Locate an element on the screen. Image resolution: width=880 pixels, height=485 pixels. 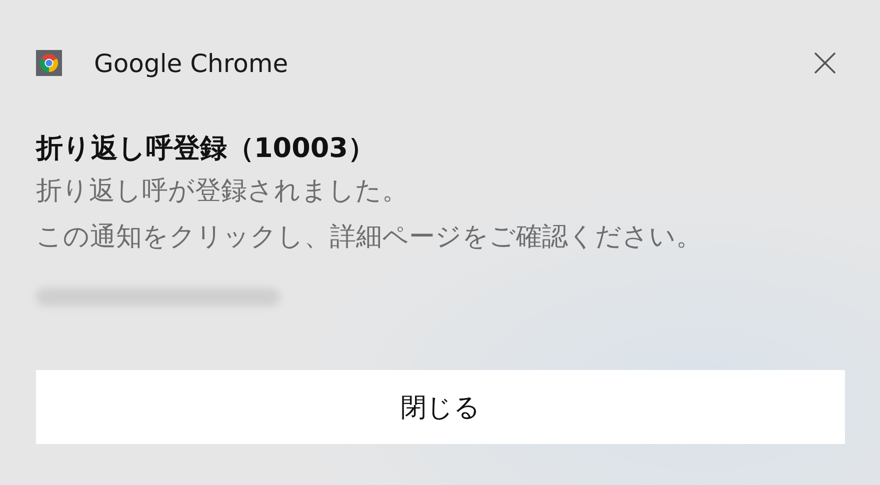
close-icon is located at coordinates (825, 63).